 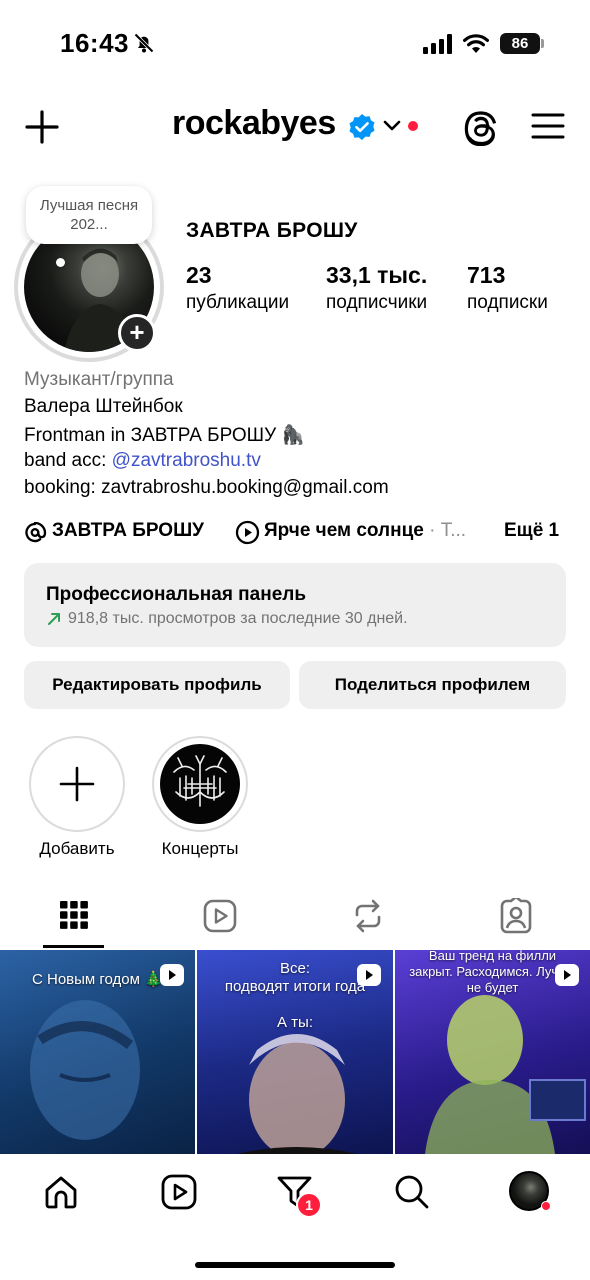 What do you see at coordinates (376, 275) in the screenshot?
I see `followers-count: 33,1 тыс.` at bounding box center [376, 275].